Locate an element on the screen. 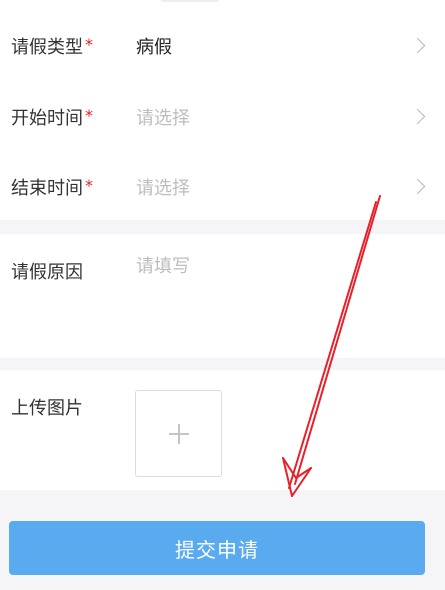 Image resolution: width=445 pixels, height=590 pixels. previous-content-edge is located at coordinates (190, 1).